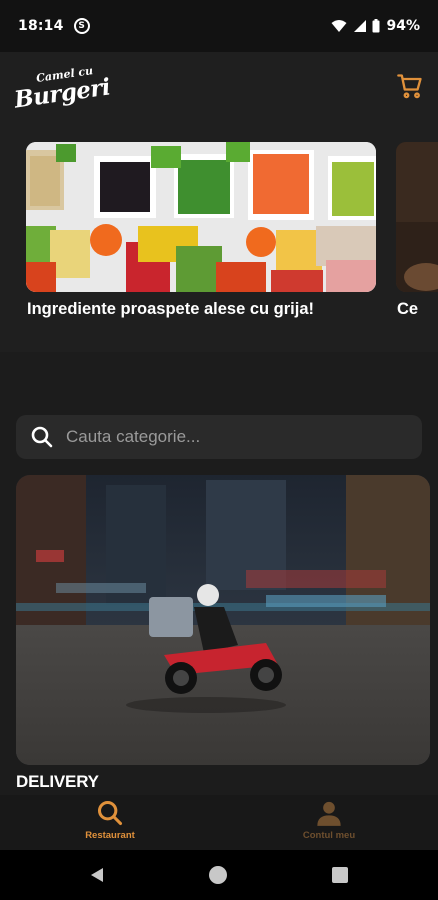  Describe the element at coordinates (403, 26) in the screenshot. I see `battery-percent: 94%` at that location.